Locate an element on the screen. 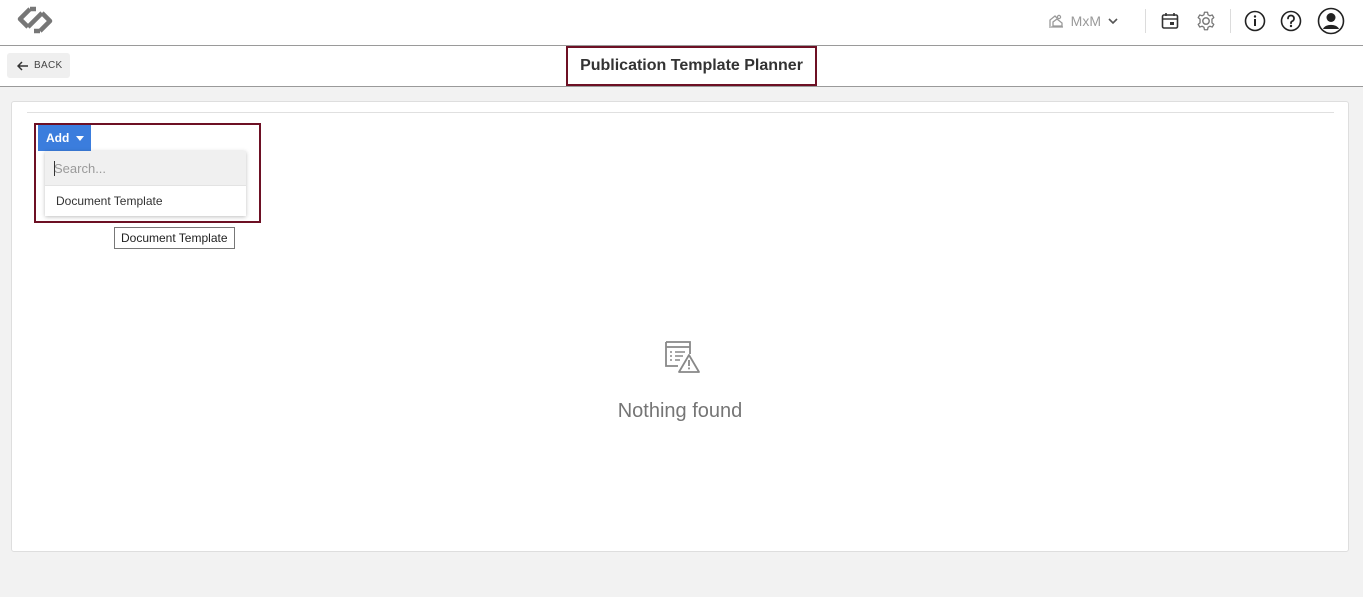  calendar-box-icon is located at coordinates (1170, 21).